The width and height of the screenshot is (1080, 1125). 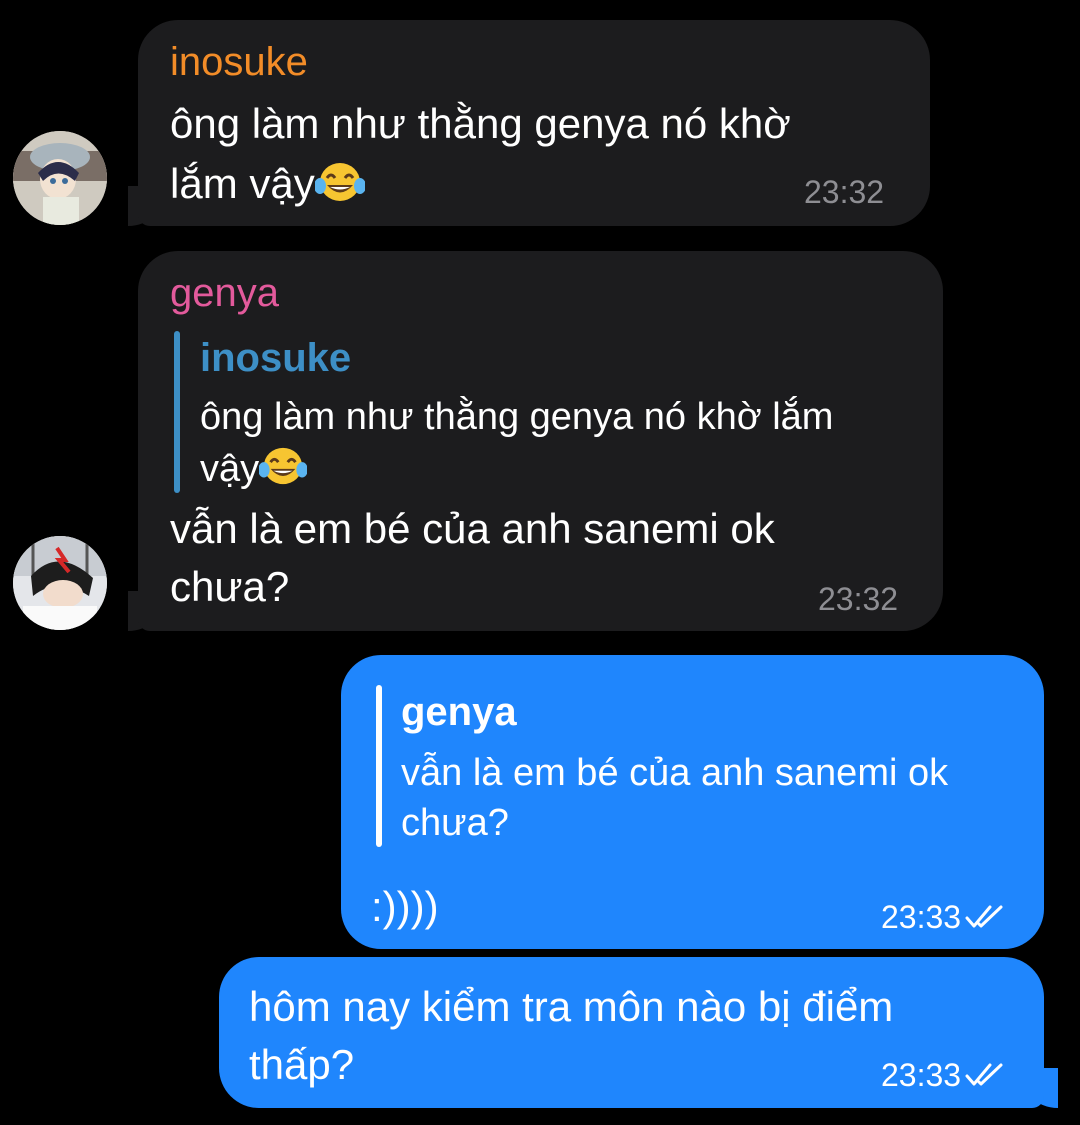 What do you see at coordinates (480, 123) in the screenshot?
I see `message-text-line: ông làm như thằng genya nó khờ` at bounding box center [480, 123].